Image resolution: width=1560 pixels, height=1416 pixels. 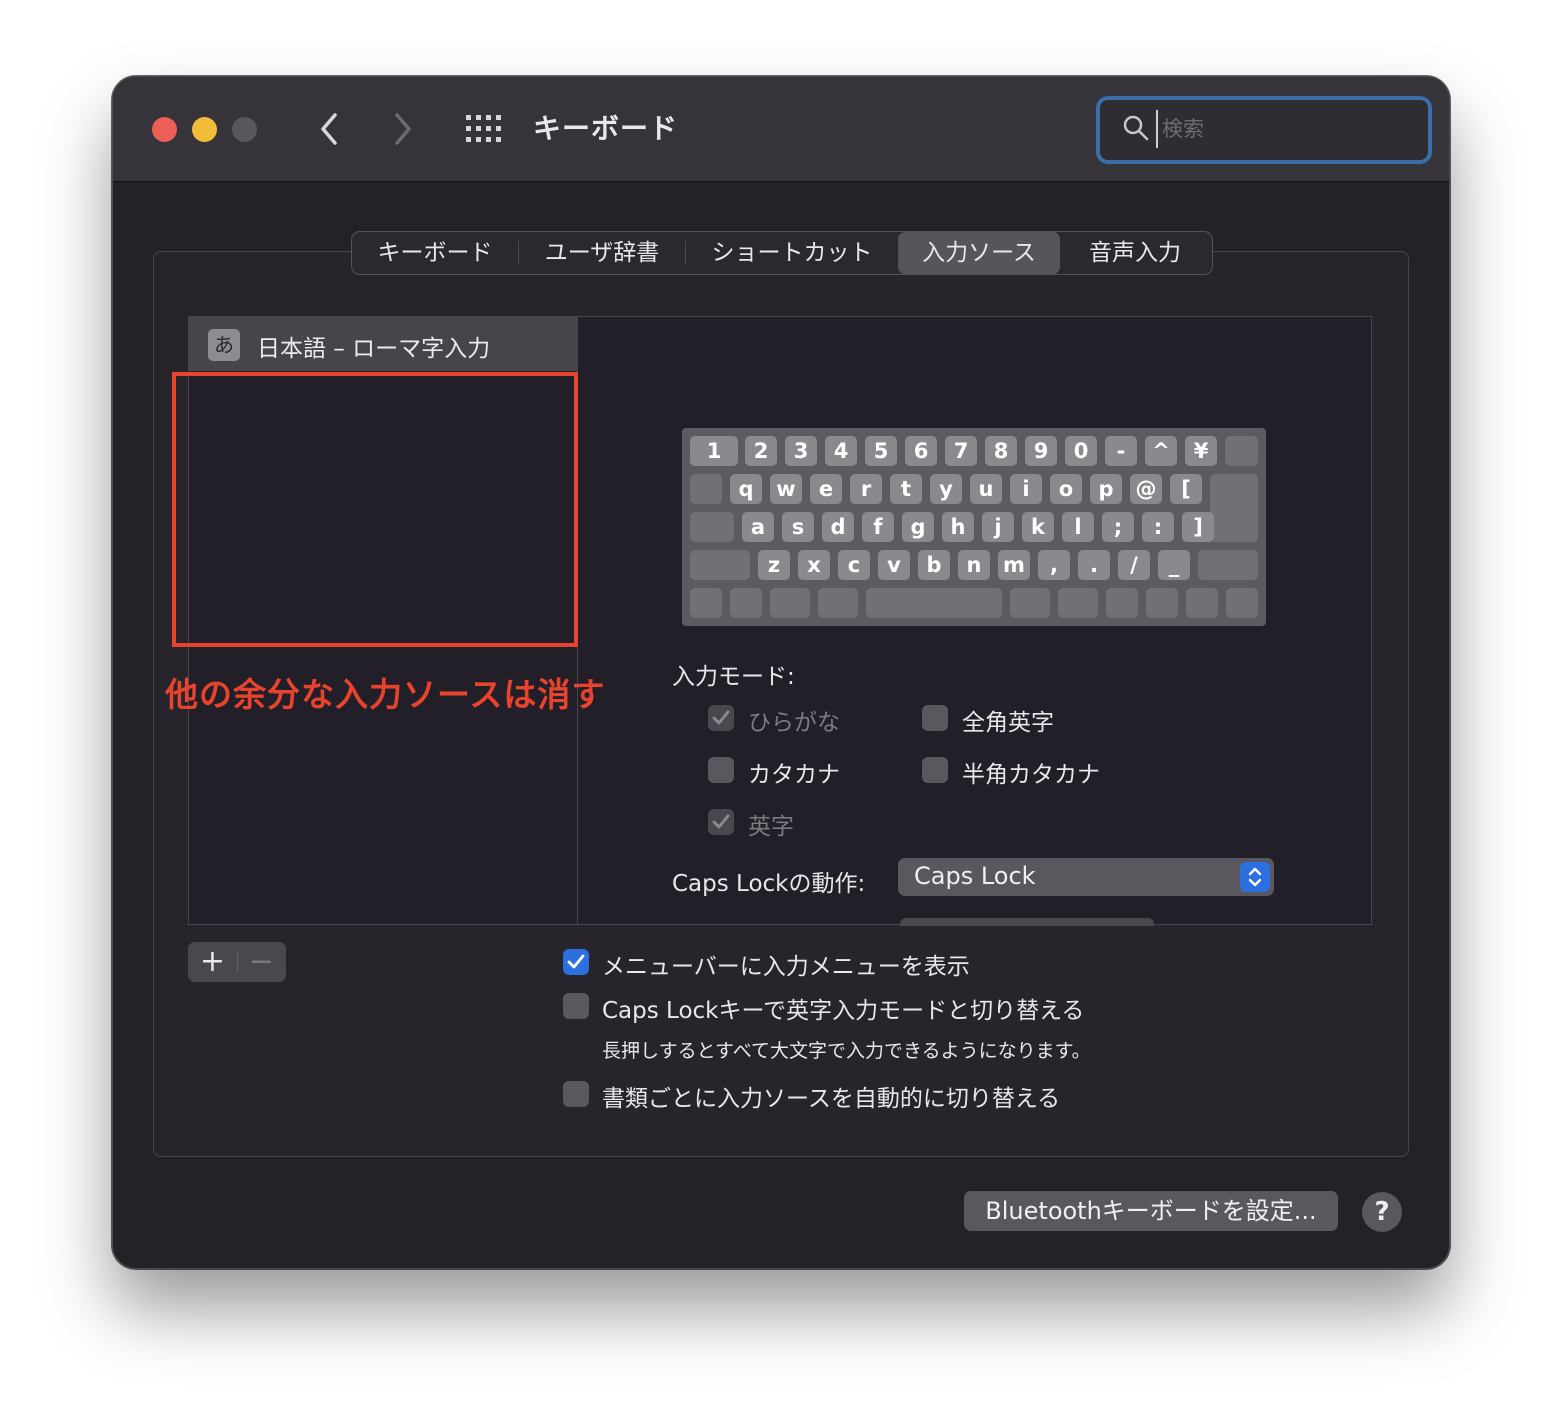 I want to click on tab-keyboard: キーボード, so click(x=435, y=253).